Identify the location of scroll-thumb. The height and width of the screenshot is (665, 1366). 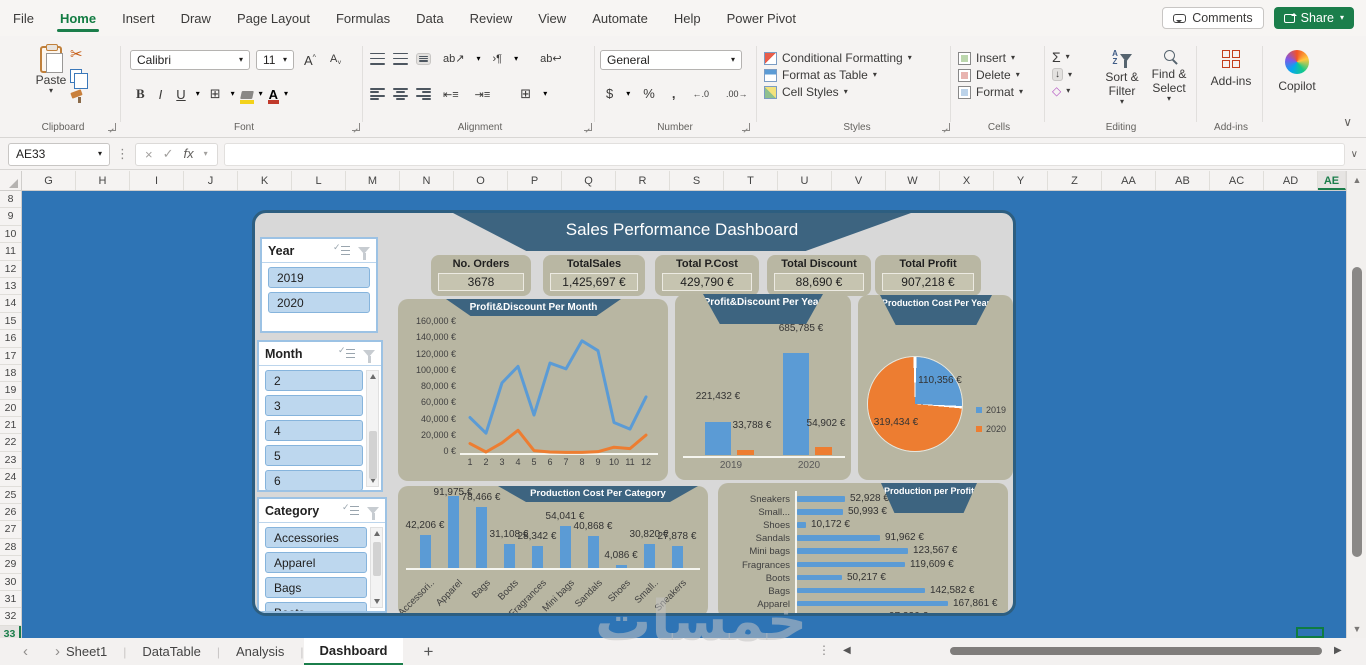
(373, 455).